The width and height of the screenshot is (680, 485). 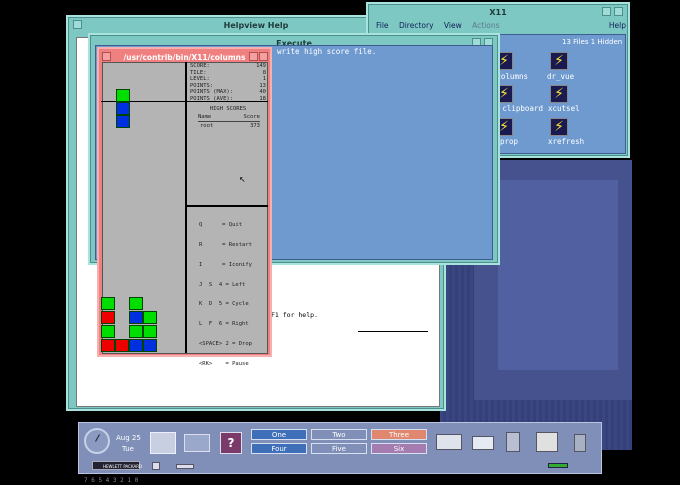 What do you see at coordinates (225, 244) in the screenshot?
I see `key-help-row: R = Restart` at bounding box center [225, 244].